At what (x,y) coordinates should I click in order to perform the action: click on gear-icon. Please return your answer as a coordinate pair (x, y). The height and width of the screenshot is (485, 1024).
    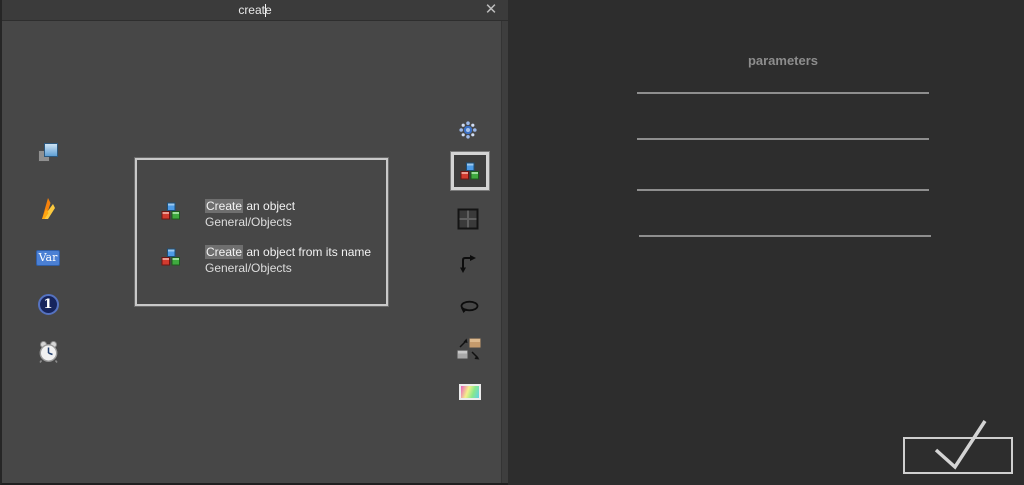
    Looking at the image, I should click on (468, 130).